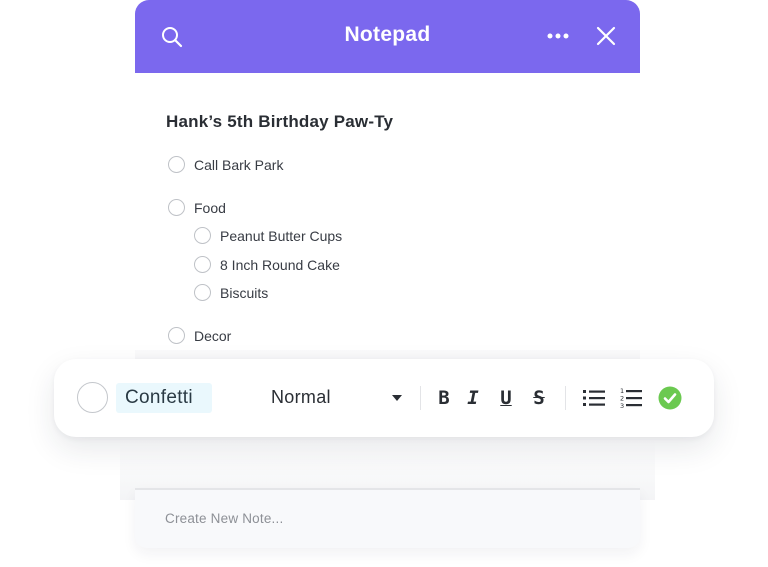 The image size is (768, 567). What do you see at coordinates (622, 405) in the screenshot?
I see `svg-text: 3` at bounding box center [622, 405].